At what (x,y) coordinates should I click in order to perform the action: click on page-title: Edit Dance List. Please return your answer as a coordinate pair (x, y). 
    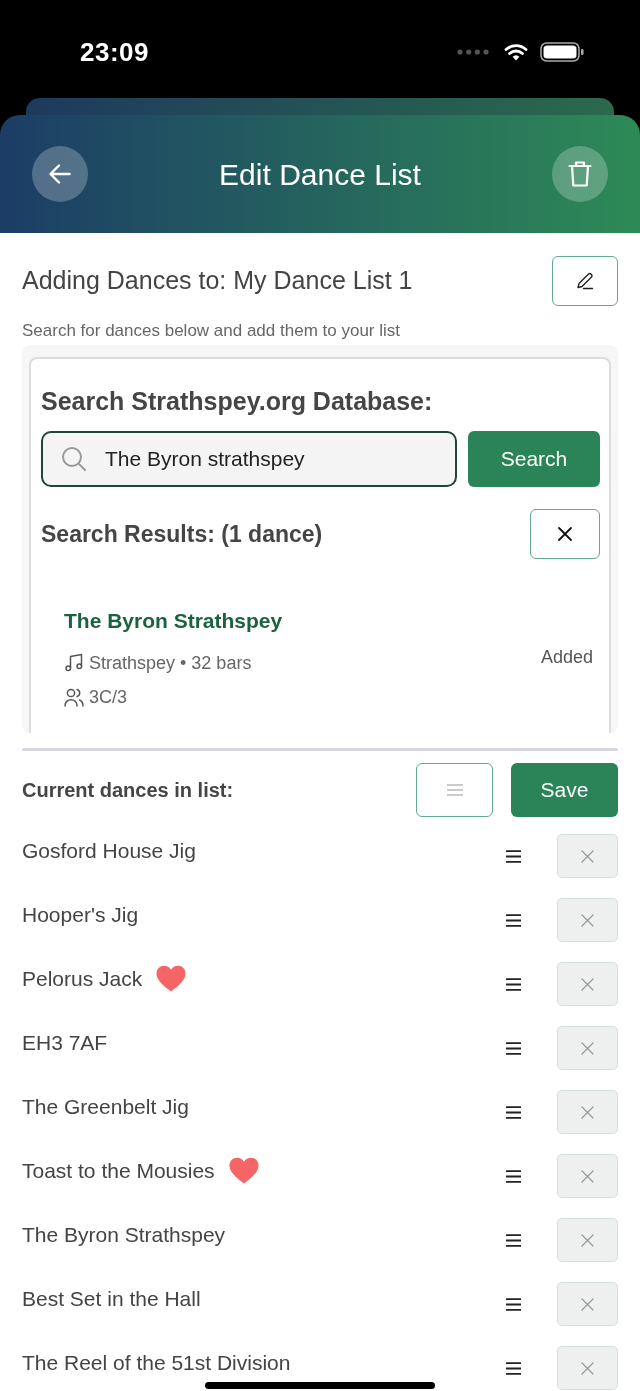
    Looking at the image, I should click on (320, 174).